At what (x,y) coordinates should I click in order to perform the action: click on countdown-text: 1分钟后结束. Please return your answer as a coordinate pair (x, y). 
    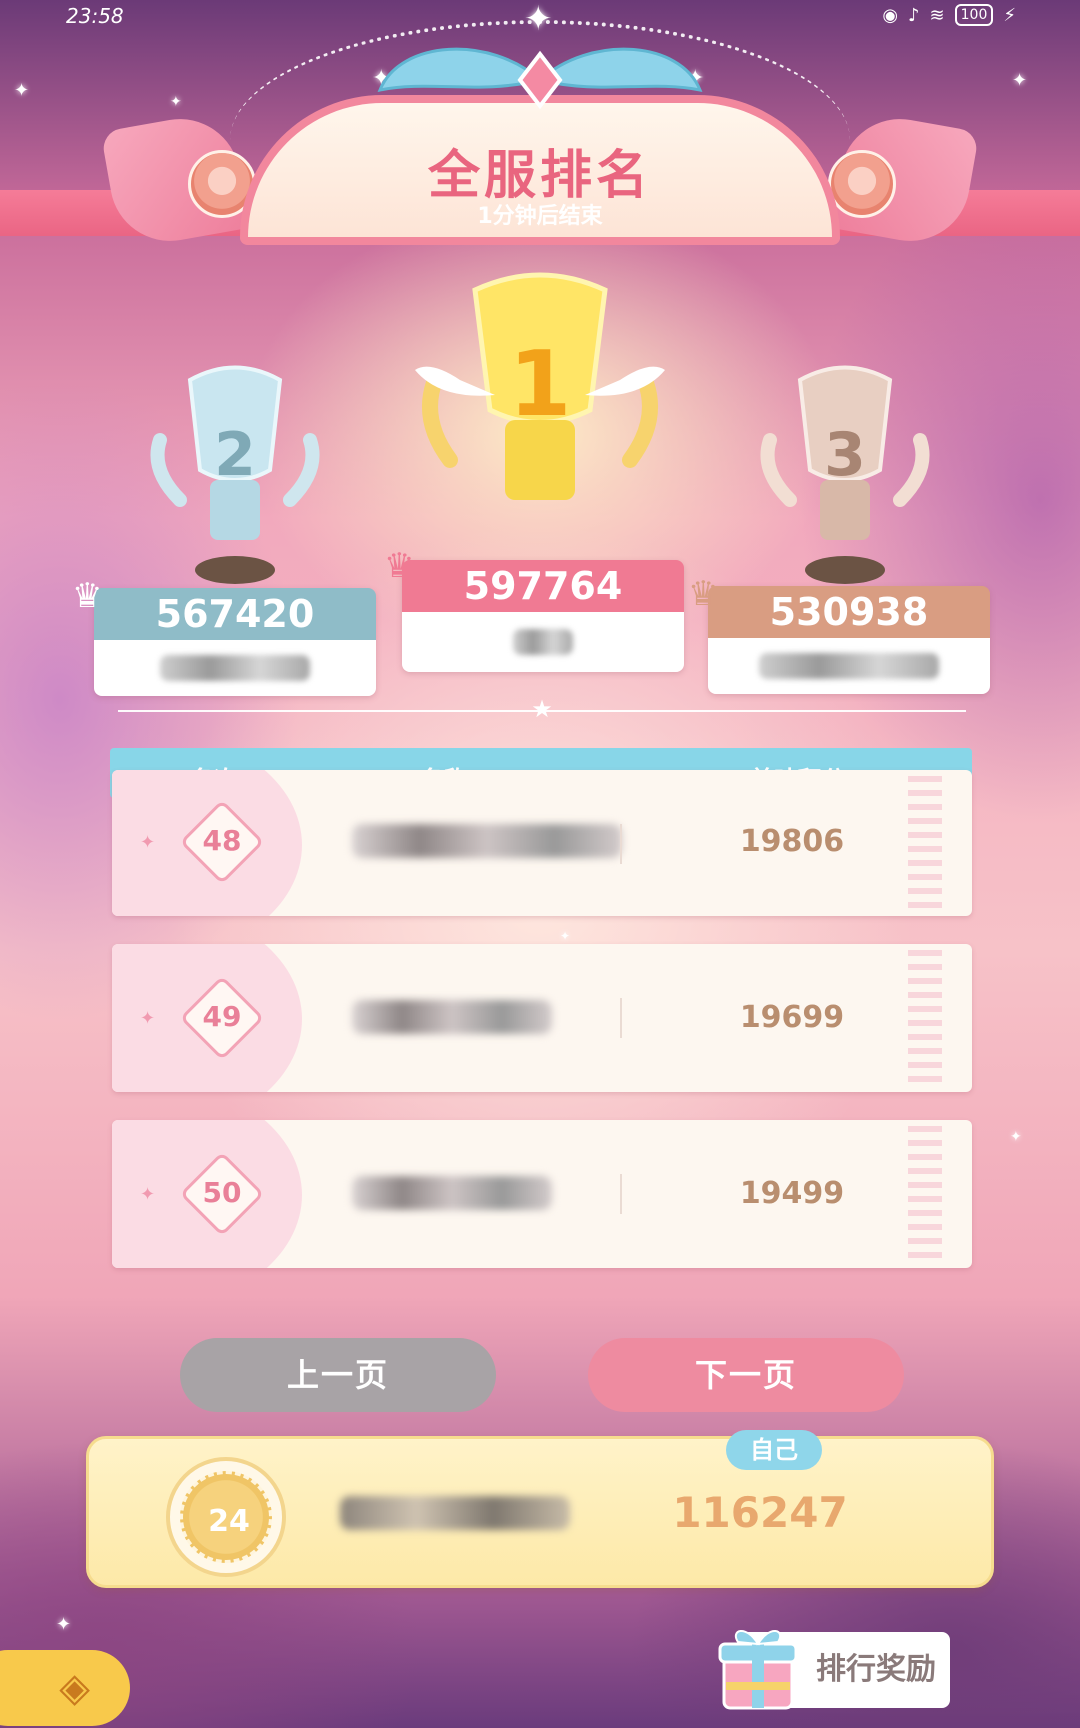
    Looking at the image, I should click on (540, 216).